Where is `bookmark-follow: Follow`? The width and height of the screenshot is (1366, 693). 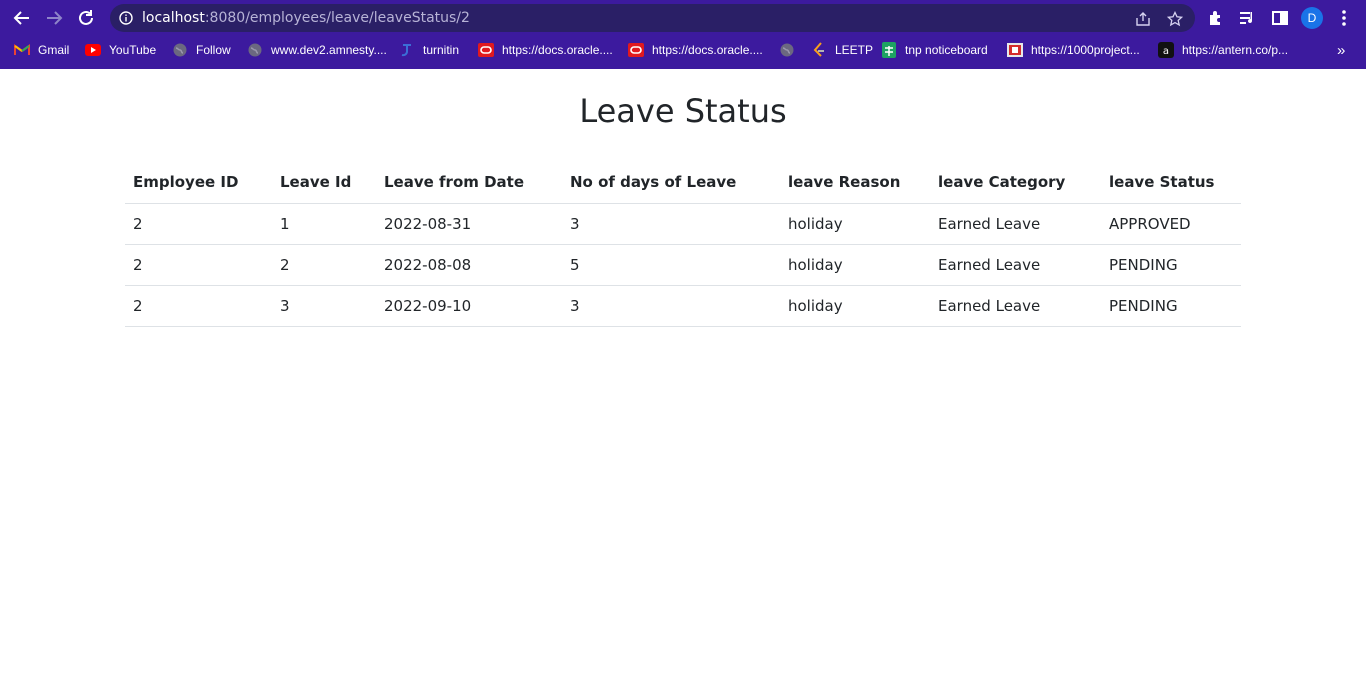 bookmark-follow: Follow is located at coordinates (201, 50).